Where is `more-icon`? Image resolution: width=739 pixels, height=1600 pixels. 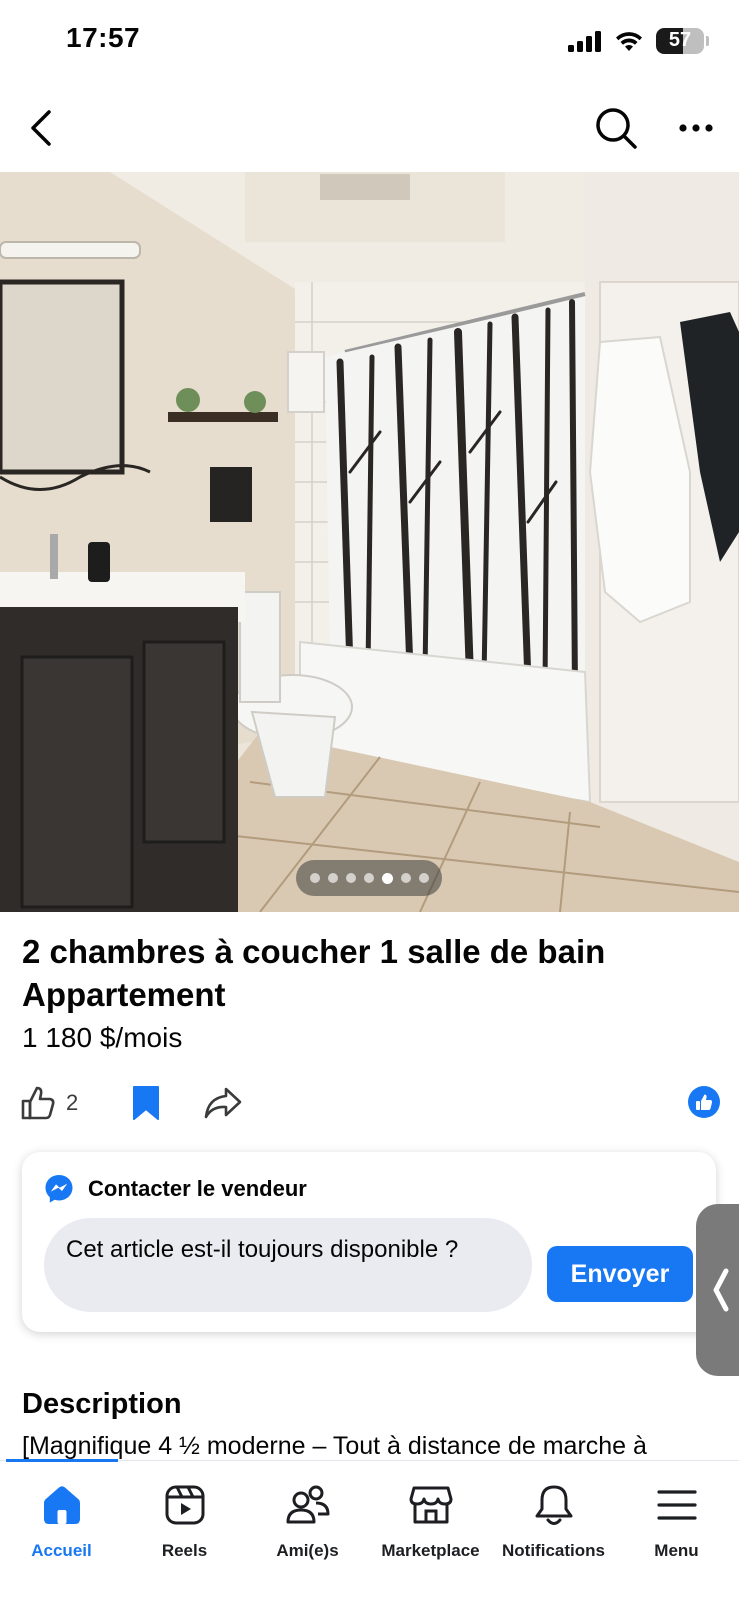 more-icon is located at coordinates (696, 128).